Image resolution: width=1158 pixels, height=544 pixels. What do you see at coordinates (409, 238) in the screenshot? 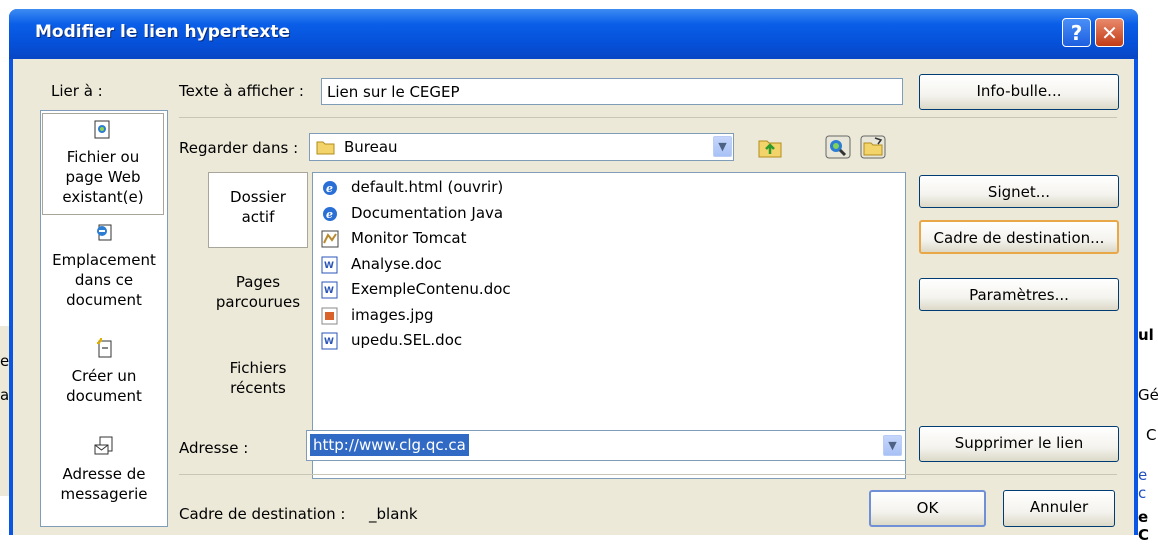
I see `file-name: Monitor Tomcat` at bounding box center [409, 238].